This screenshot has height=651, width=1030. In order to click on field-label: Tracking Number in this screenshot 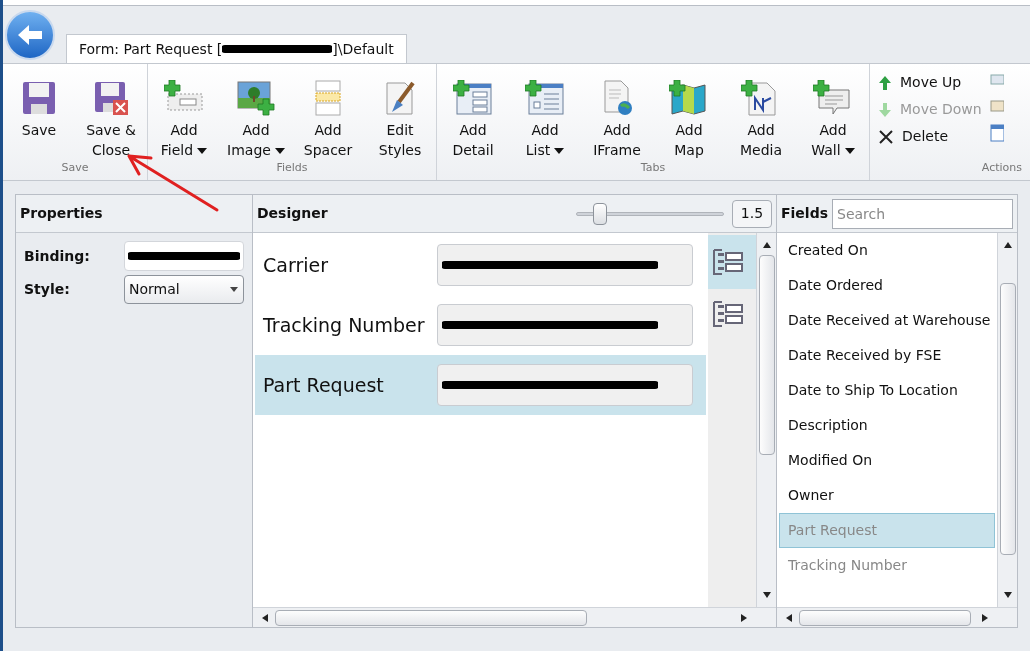, I will do `click(344, 325)`.